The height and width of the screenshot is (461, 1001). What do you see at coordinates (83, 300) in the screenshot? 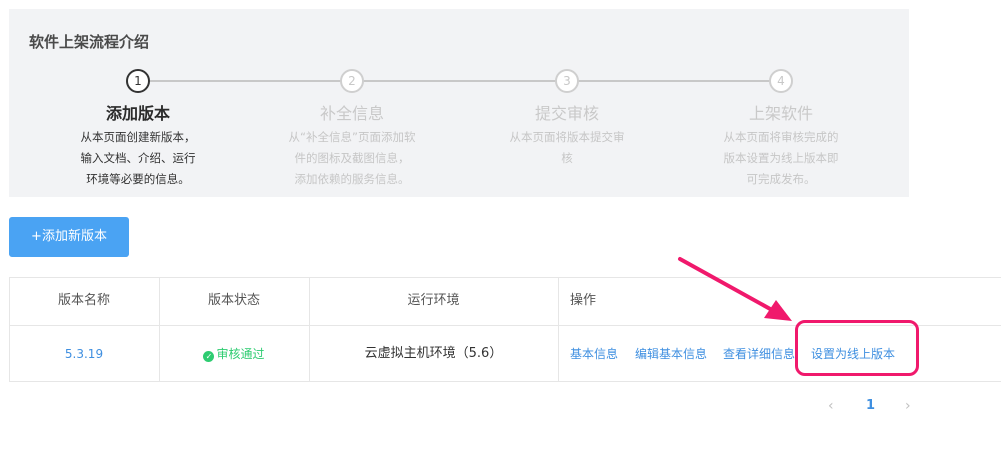
I see `column-header-version-name: 版本名称` at bounding box center [83, 300].